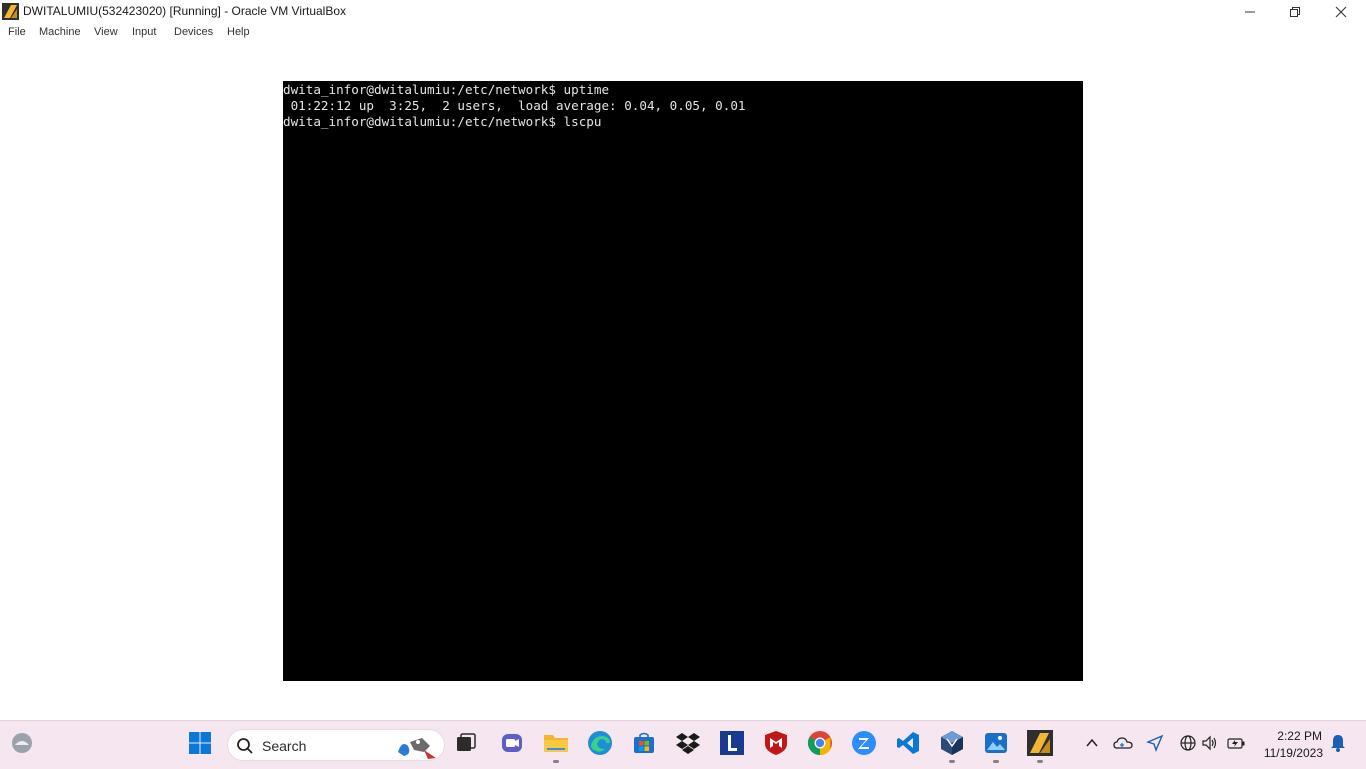 The width and height of the screenshot is (1366, 769). I want to click on clock-date: 11/19/2023, so click(1293, 753).